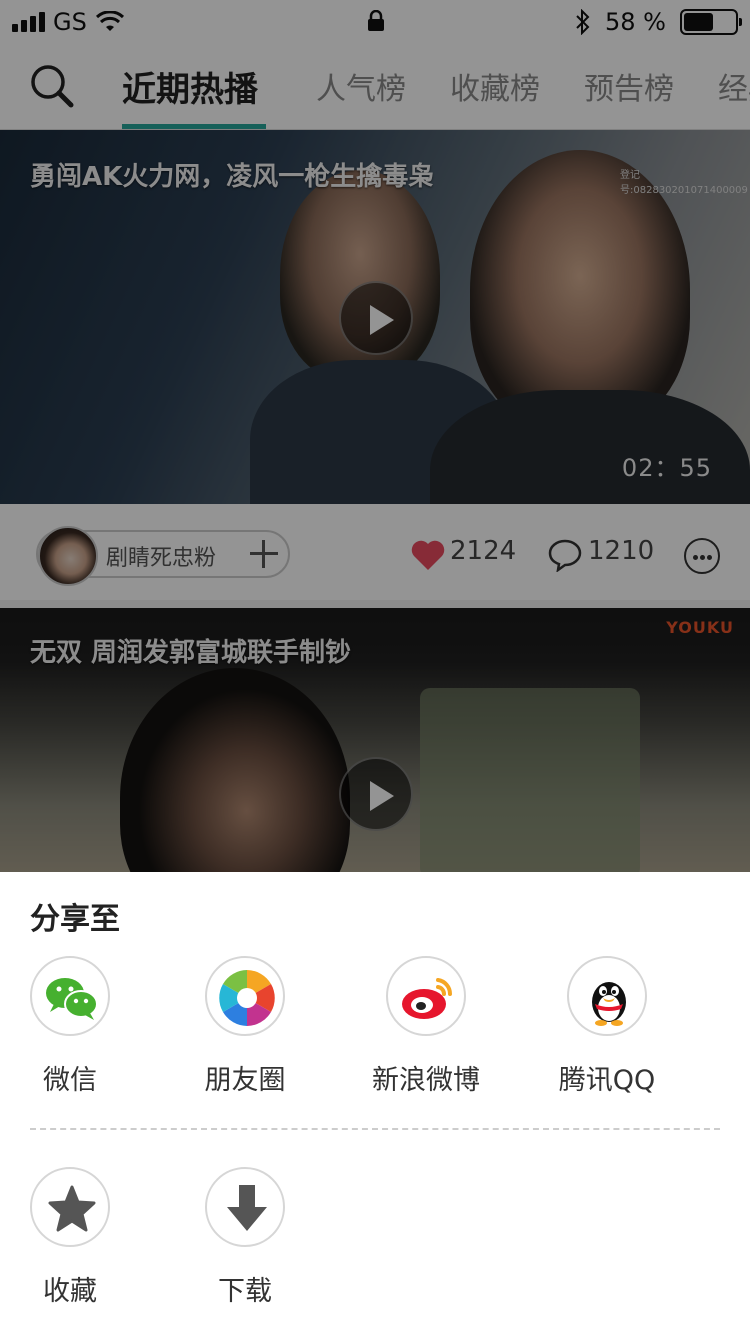 The image size is (750, 1334). Describe the element at coordinates (70, 1026) in the screenshot. I see `share-wechat: 微信` at that location.